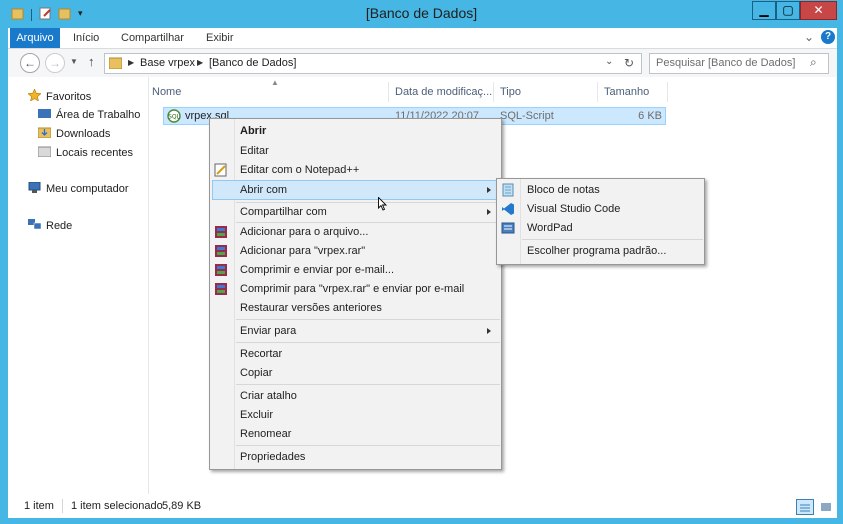 This screenshot has width=843, height=524. I want to click on nav-item-recent: Locais recentes, so click(85, 153).